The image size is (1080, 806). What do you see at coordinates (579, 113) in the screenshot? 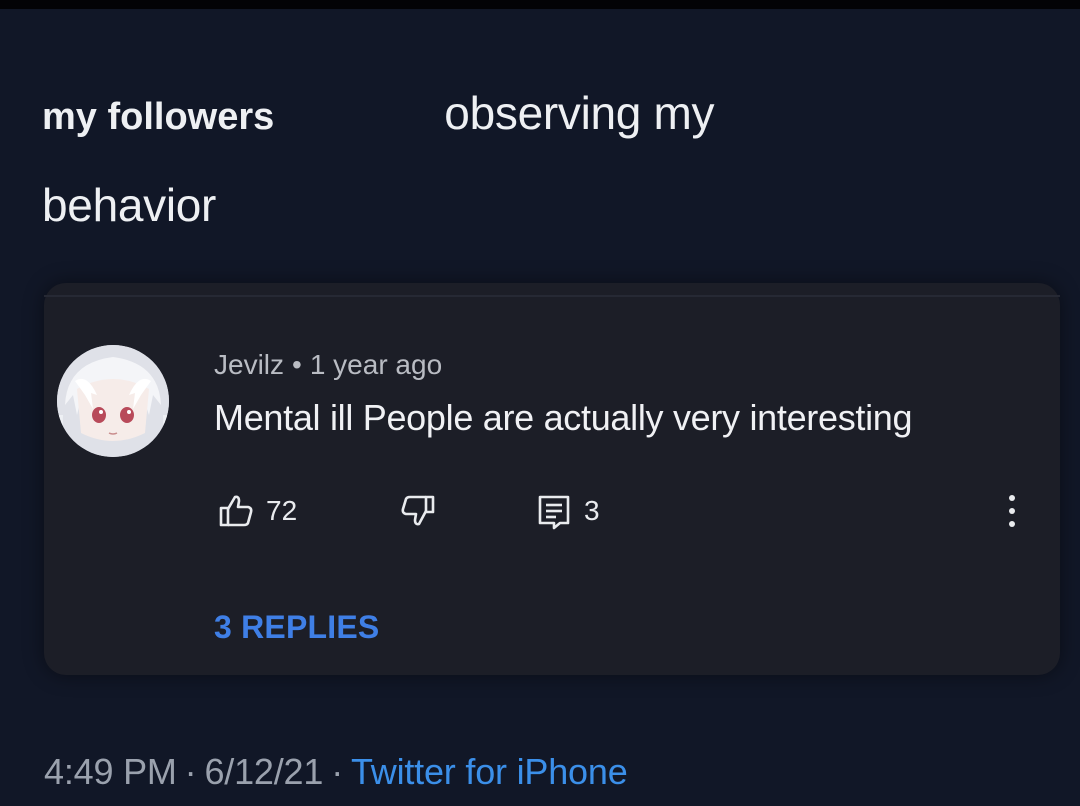
I see `tweet-text-line-1: observing my` at bounding box center [579, 113].